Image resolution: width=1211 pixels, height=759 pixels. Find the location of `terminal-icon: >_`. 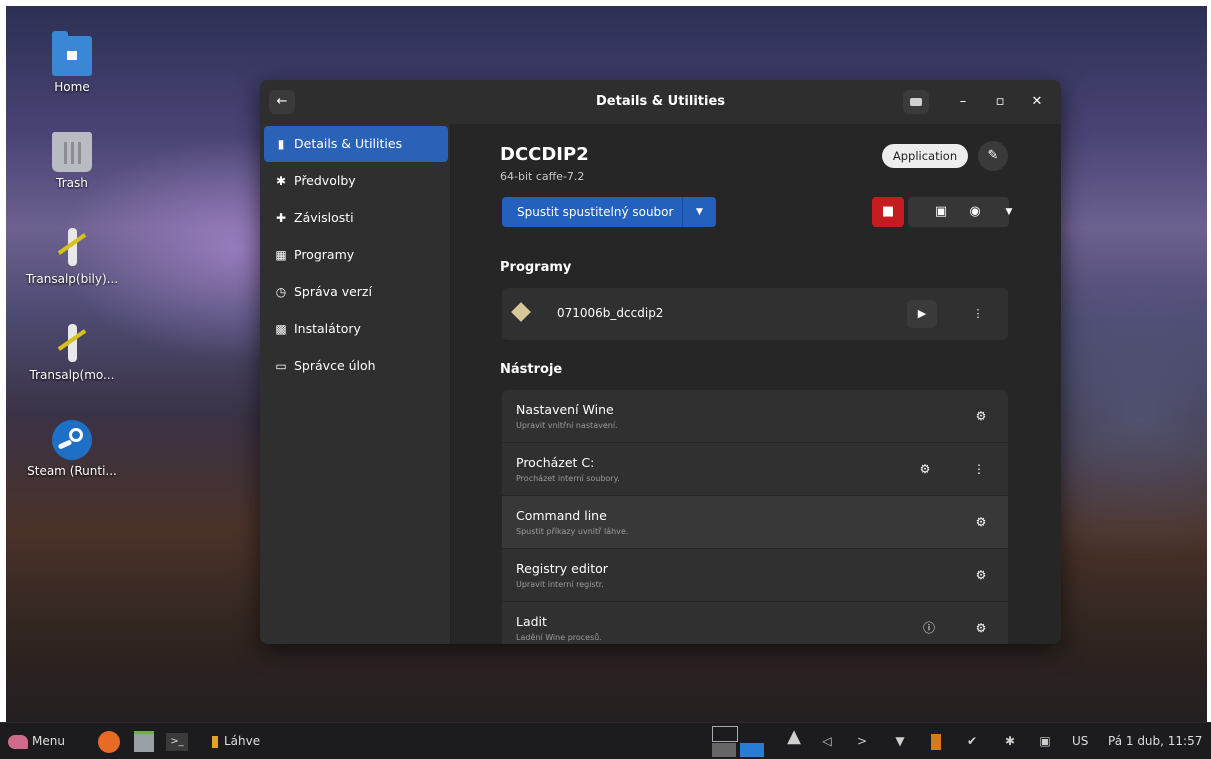

terminal-icon: >_ is located at coordinates (177, 741).